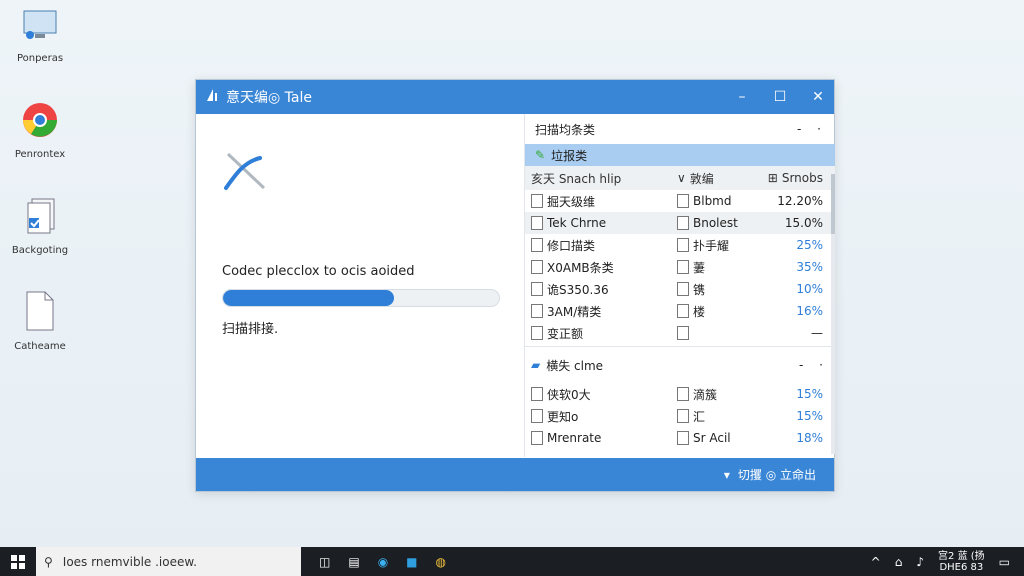 Image resolution: width=1024 pixels, height=576 pixels. What do you see at coordinates (577, 223) in the screenshot?
I see `row-name: Tek Chrne` at bounding box center [577, 223].